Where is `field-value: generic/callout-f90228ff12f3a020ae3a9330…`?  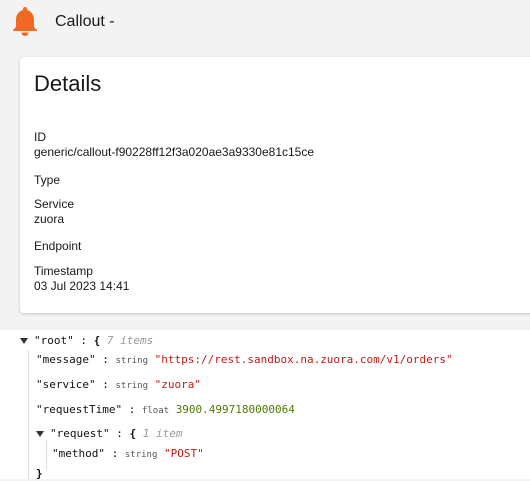 field-value: generic/callout-f90228ff12f3a020ae3a9330… is located at coordinates (174, 152).